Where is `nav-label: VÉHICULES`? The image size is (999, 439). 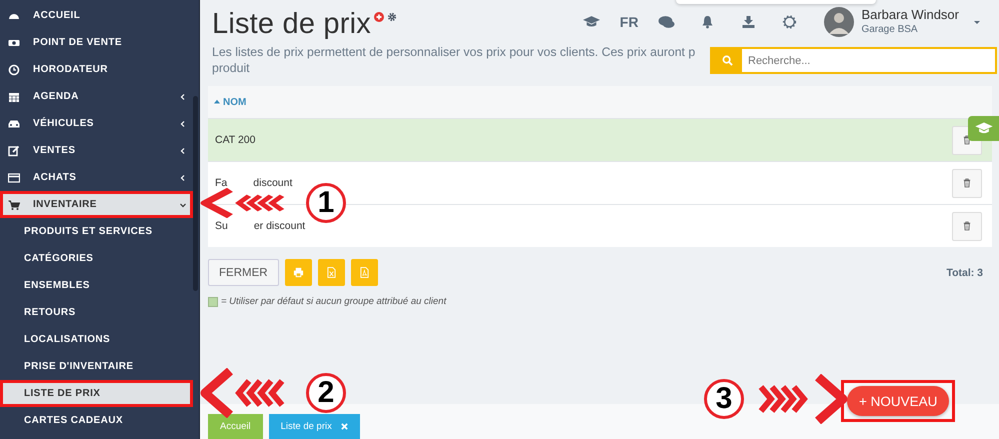
nav-label: VÉHICULES is located at coordinates (64, 123).